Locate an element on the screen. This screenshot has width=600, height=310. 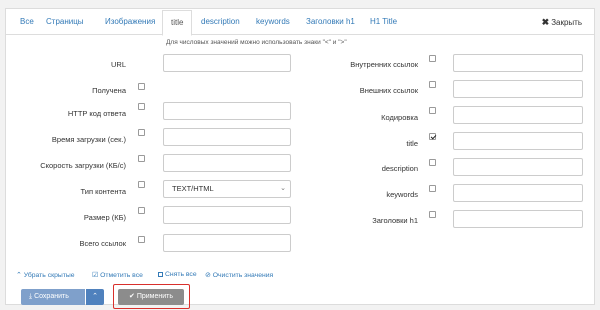
tab-keywords: keywords is located at coordinates (273, 22).